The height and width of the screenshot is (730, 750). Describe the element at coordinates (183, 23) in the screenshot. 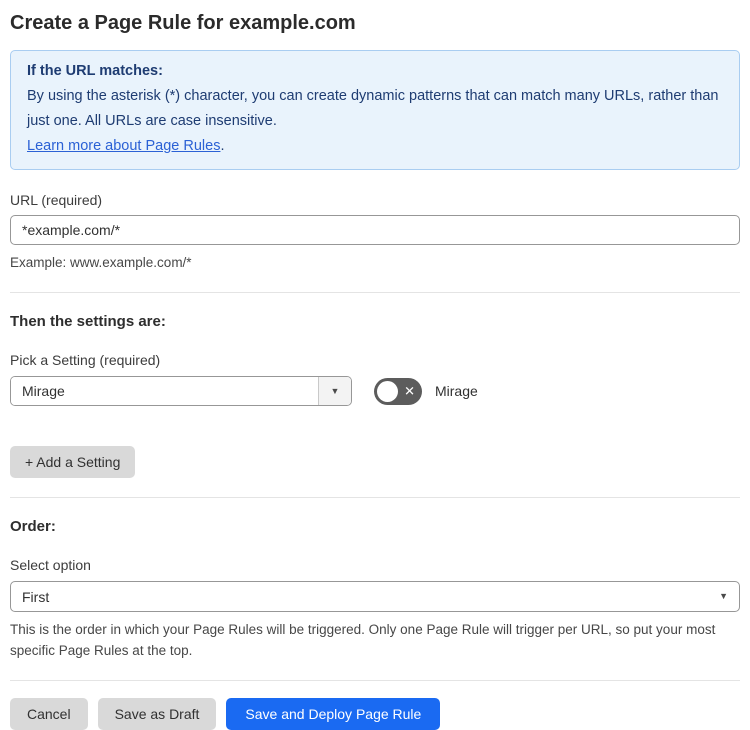

I see `page-title: Create a Page Rule for example.com` at that location.